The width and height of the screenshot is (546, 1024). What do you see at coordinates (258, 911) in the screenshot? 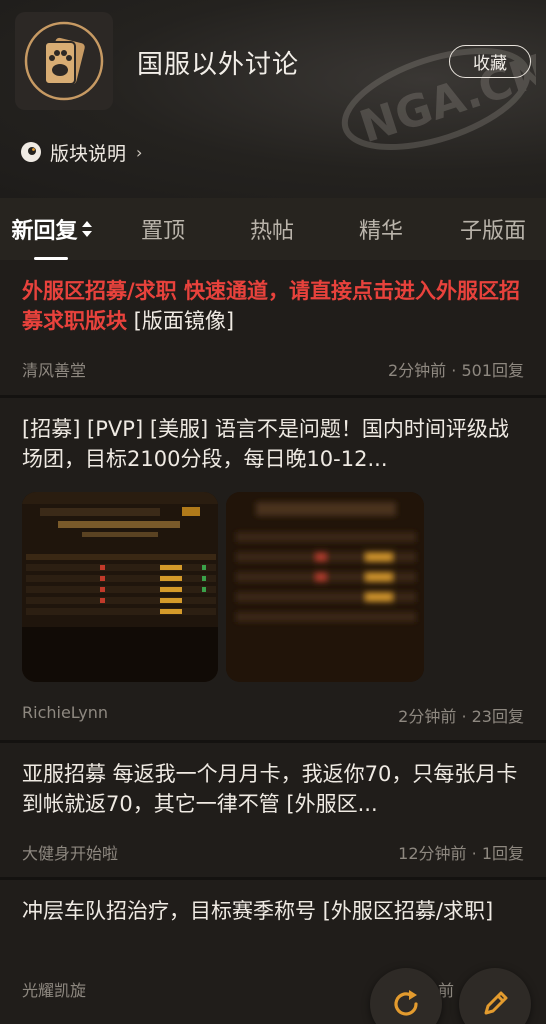
I see `post-title: 冲层车队招治疗，目标赛季称号 [外服区招募/求职]` at bounding box center [258, 911].